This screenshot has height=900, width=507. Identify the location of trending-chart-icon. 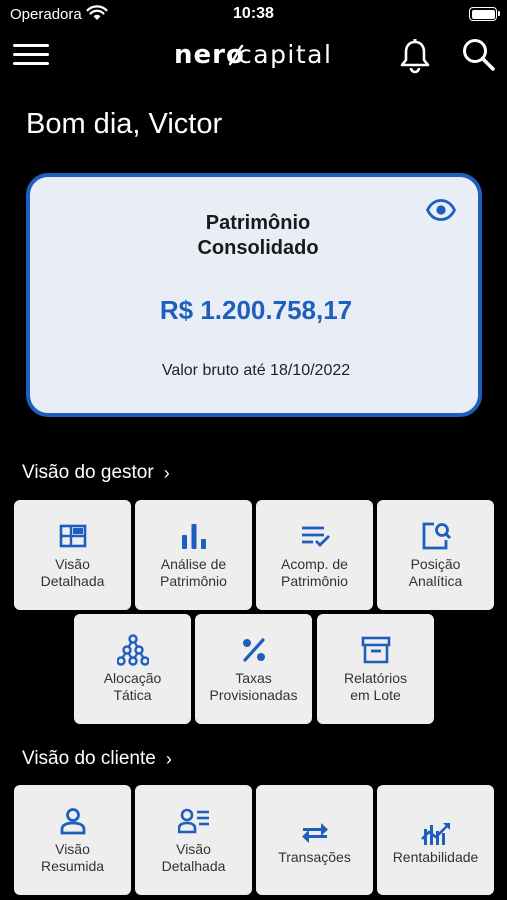
(435, 834).